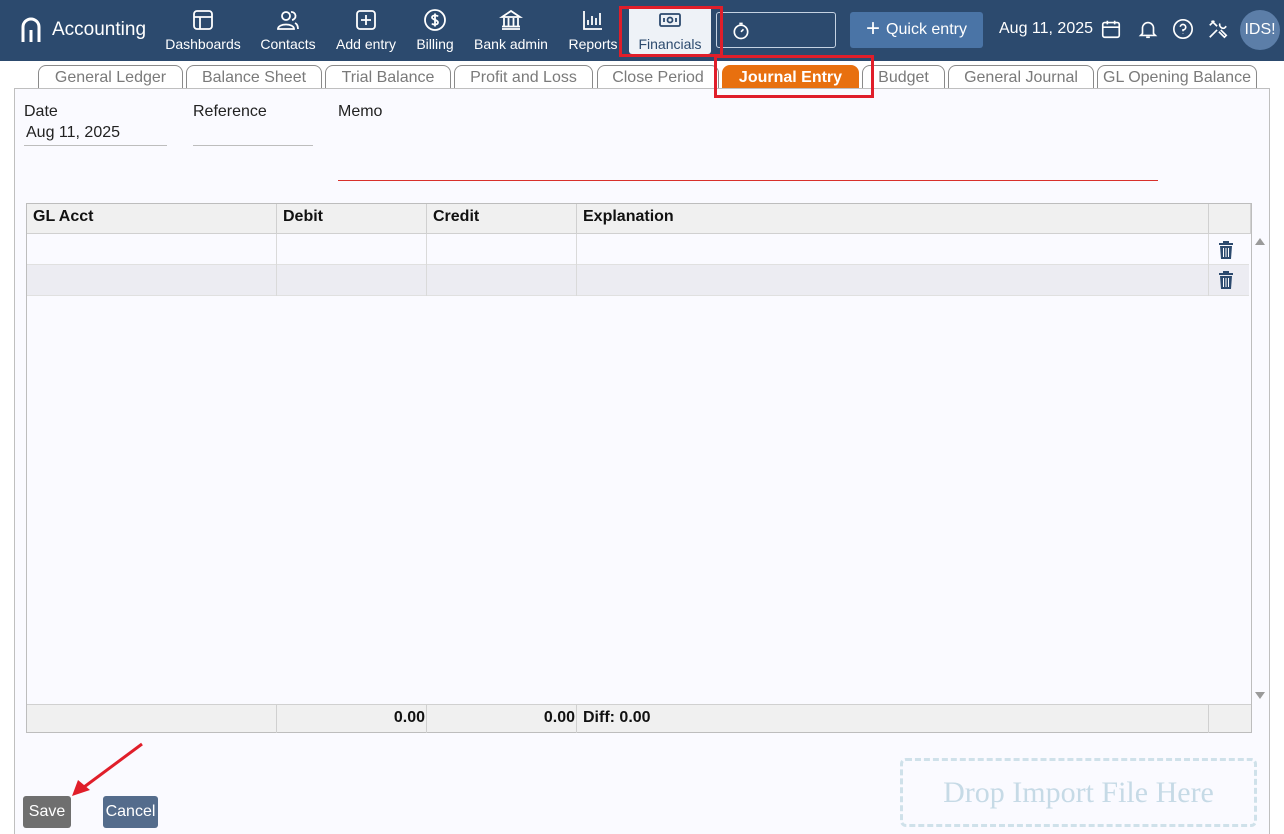 The image size is (1284, 834). I want to click on user-avatar: IDS!, so click(1260, 30).